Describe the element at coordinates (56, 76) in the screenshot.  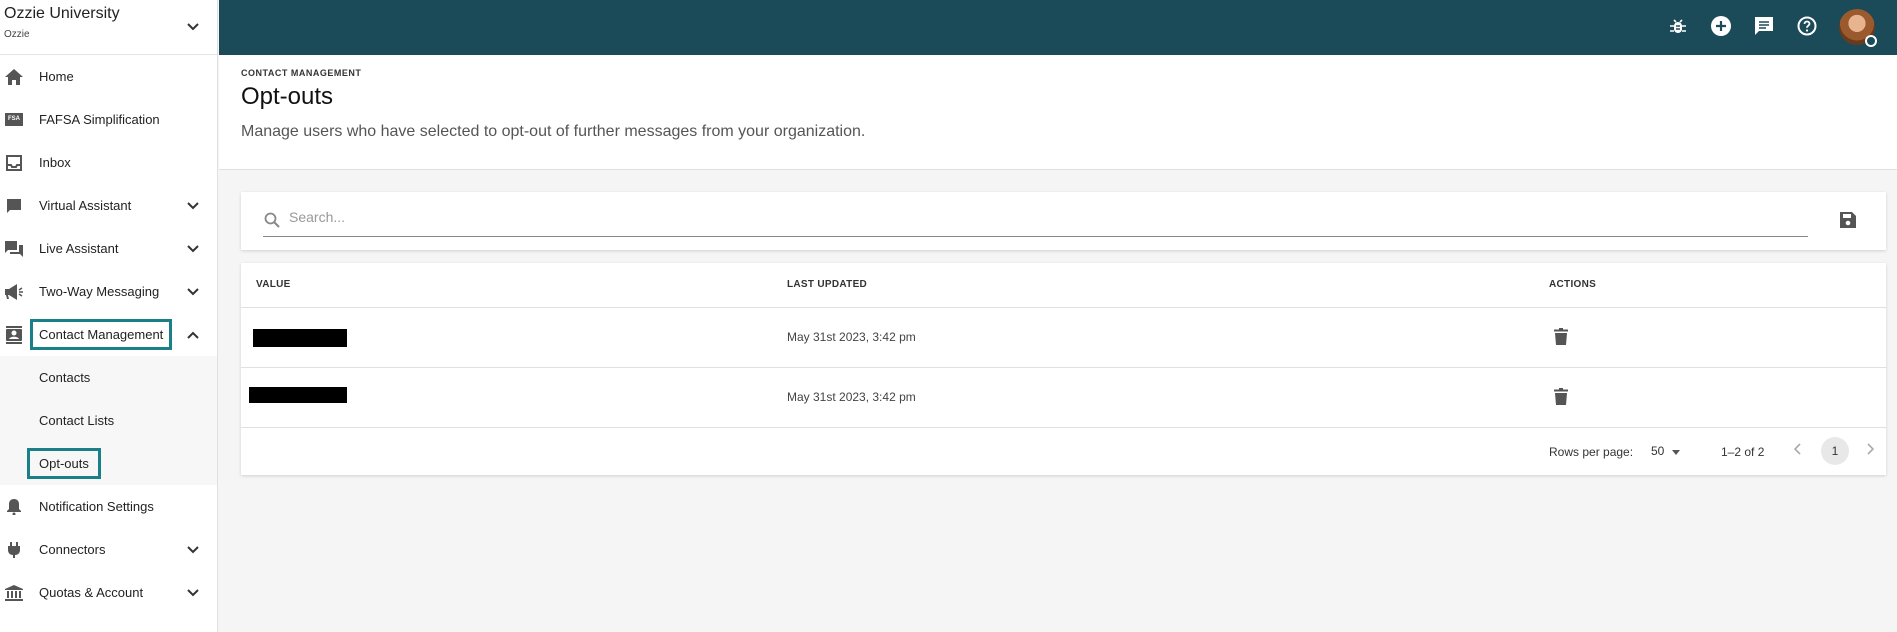
I see `sidebar-item-label: Home` at that location.